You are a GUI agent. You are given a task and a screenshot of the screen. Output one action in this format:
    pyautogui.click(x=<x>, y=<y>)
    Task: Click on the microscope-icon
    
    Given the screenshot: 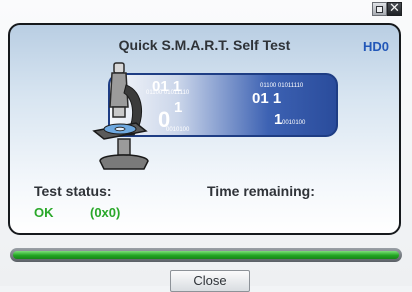 What is the action you would take?
    pyautogui.click(x=120, y=116)
    